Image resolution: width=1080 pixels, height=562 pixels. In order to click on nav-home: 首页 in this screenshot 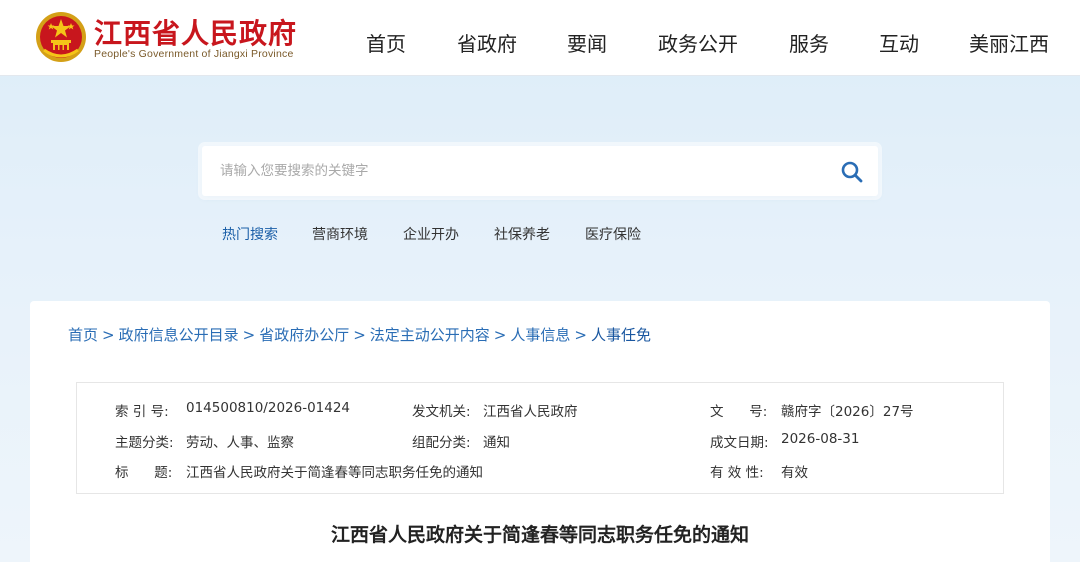, I will do `click(386, 42)`.